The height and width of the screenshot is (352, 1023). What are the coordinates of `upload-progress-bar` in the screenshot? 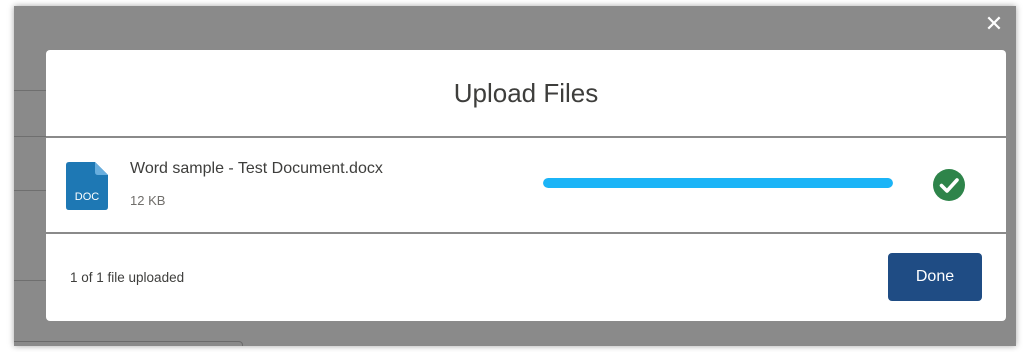 It's located at (718, 183).